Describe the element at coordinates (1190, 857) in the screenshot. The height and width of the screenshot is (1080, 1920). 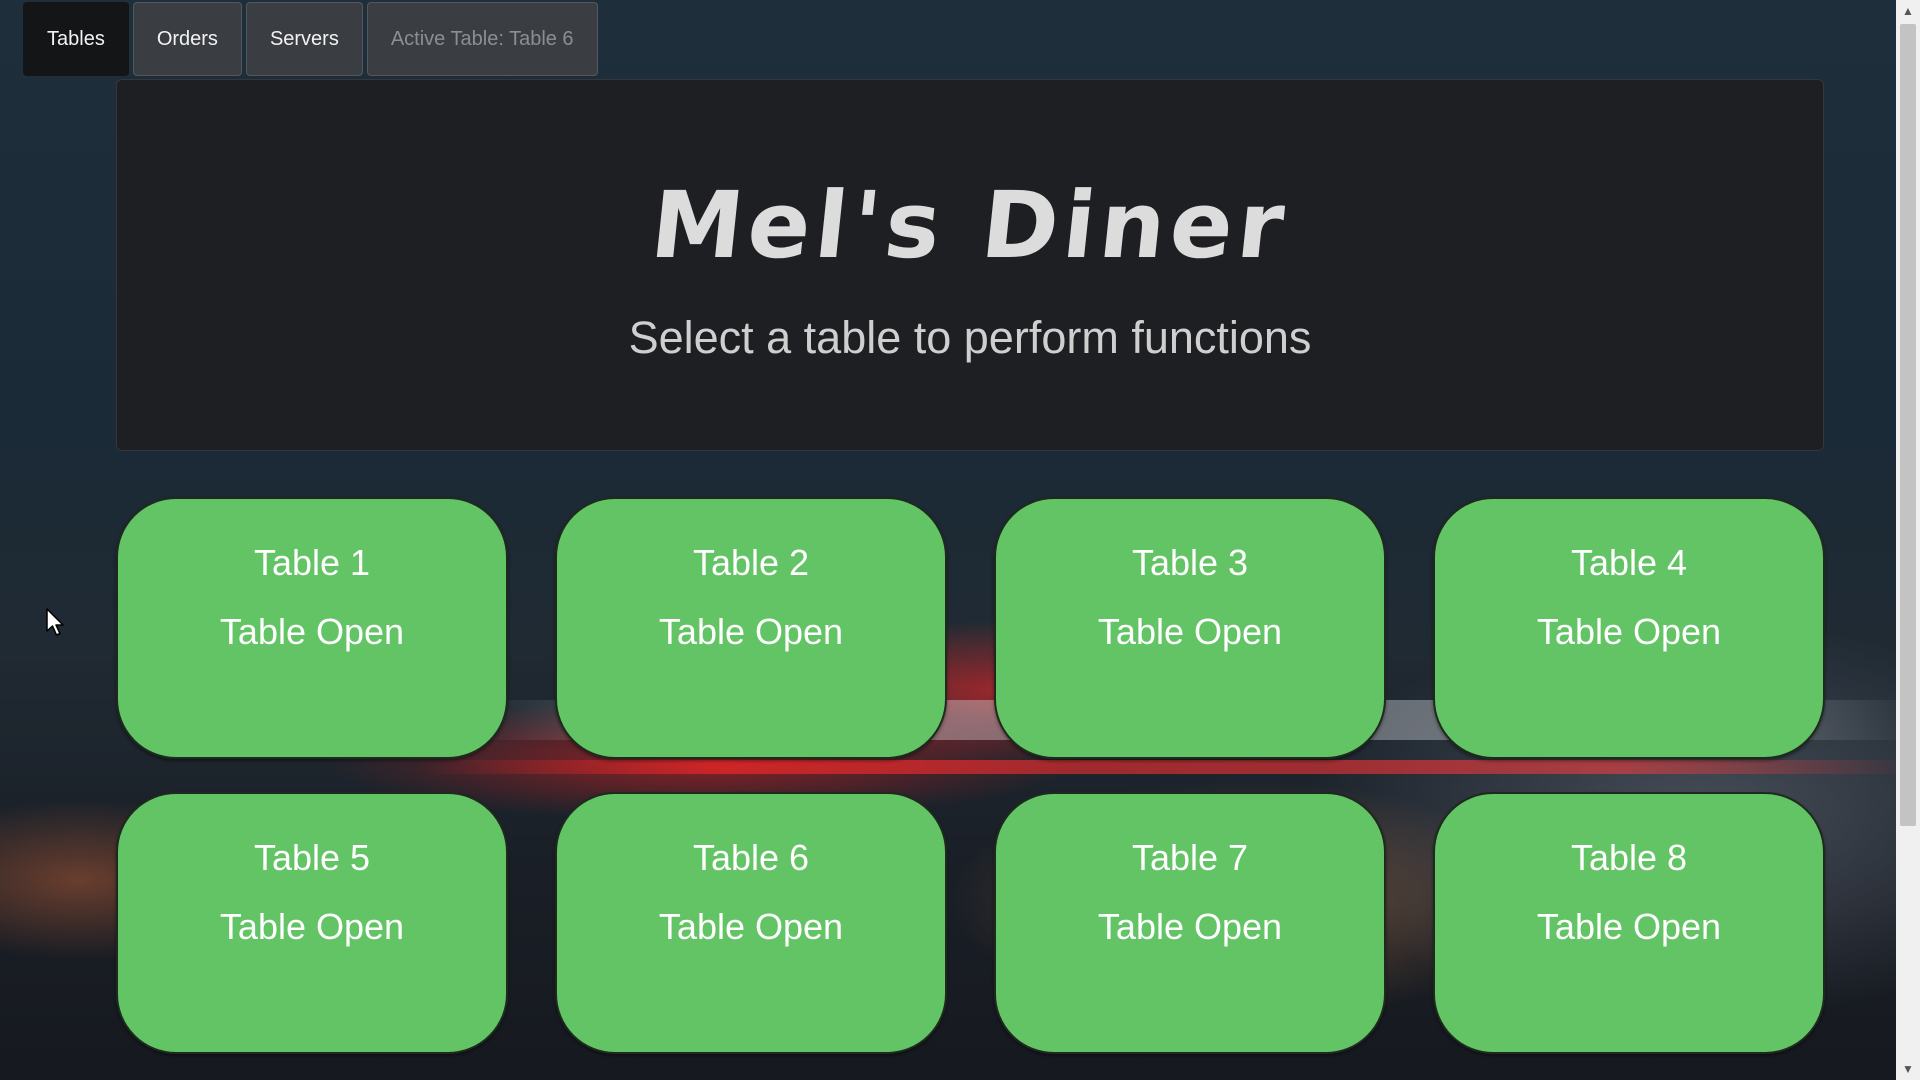
I see `table-name: Table 7` at that location.